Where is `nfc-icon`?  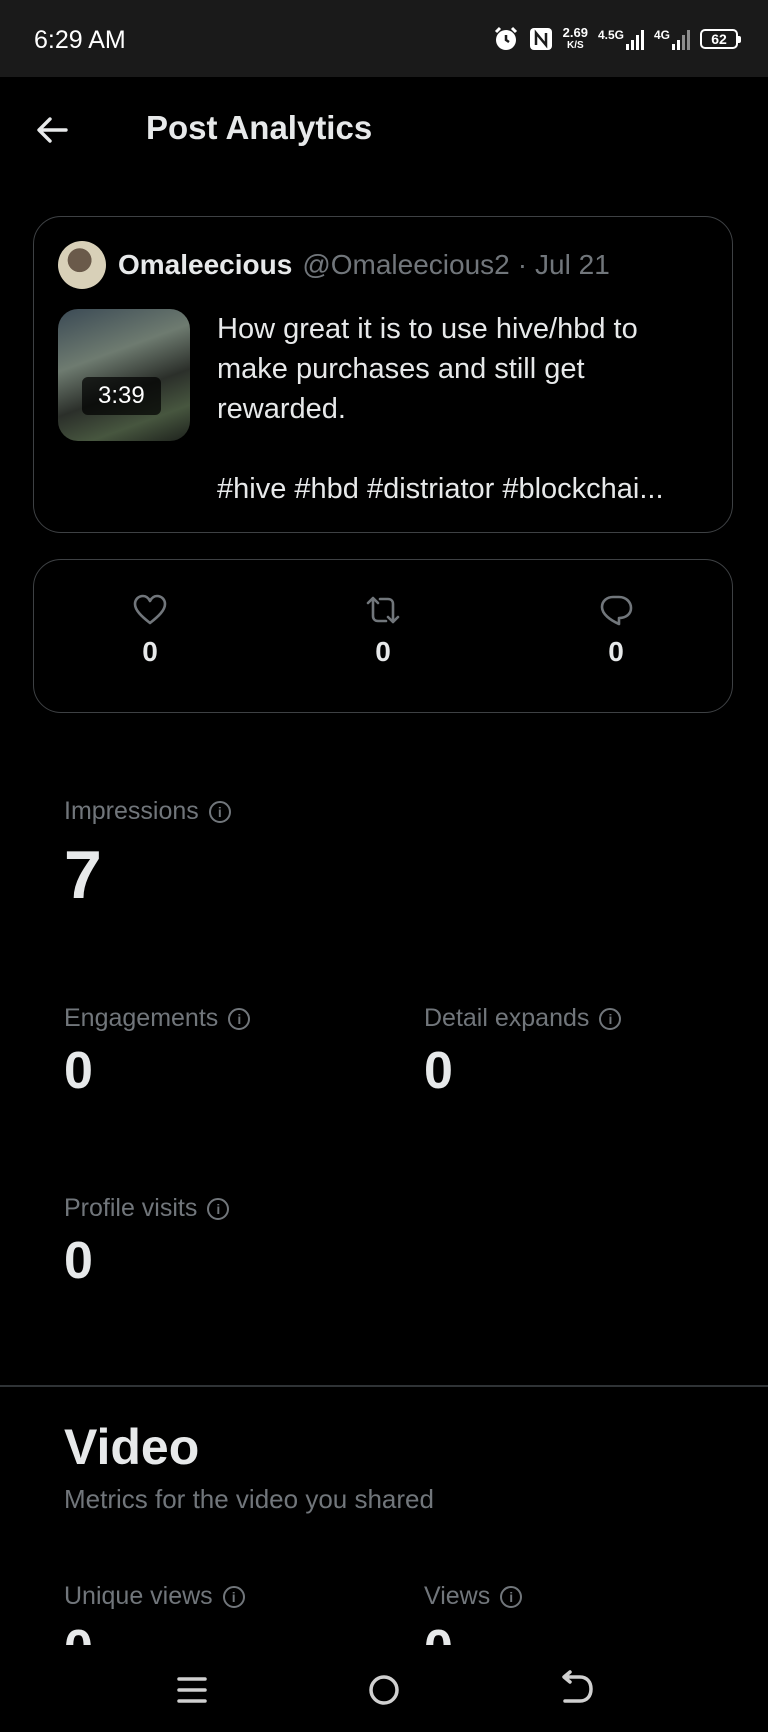 nfc-icon is located at coordinates (540, 39).